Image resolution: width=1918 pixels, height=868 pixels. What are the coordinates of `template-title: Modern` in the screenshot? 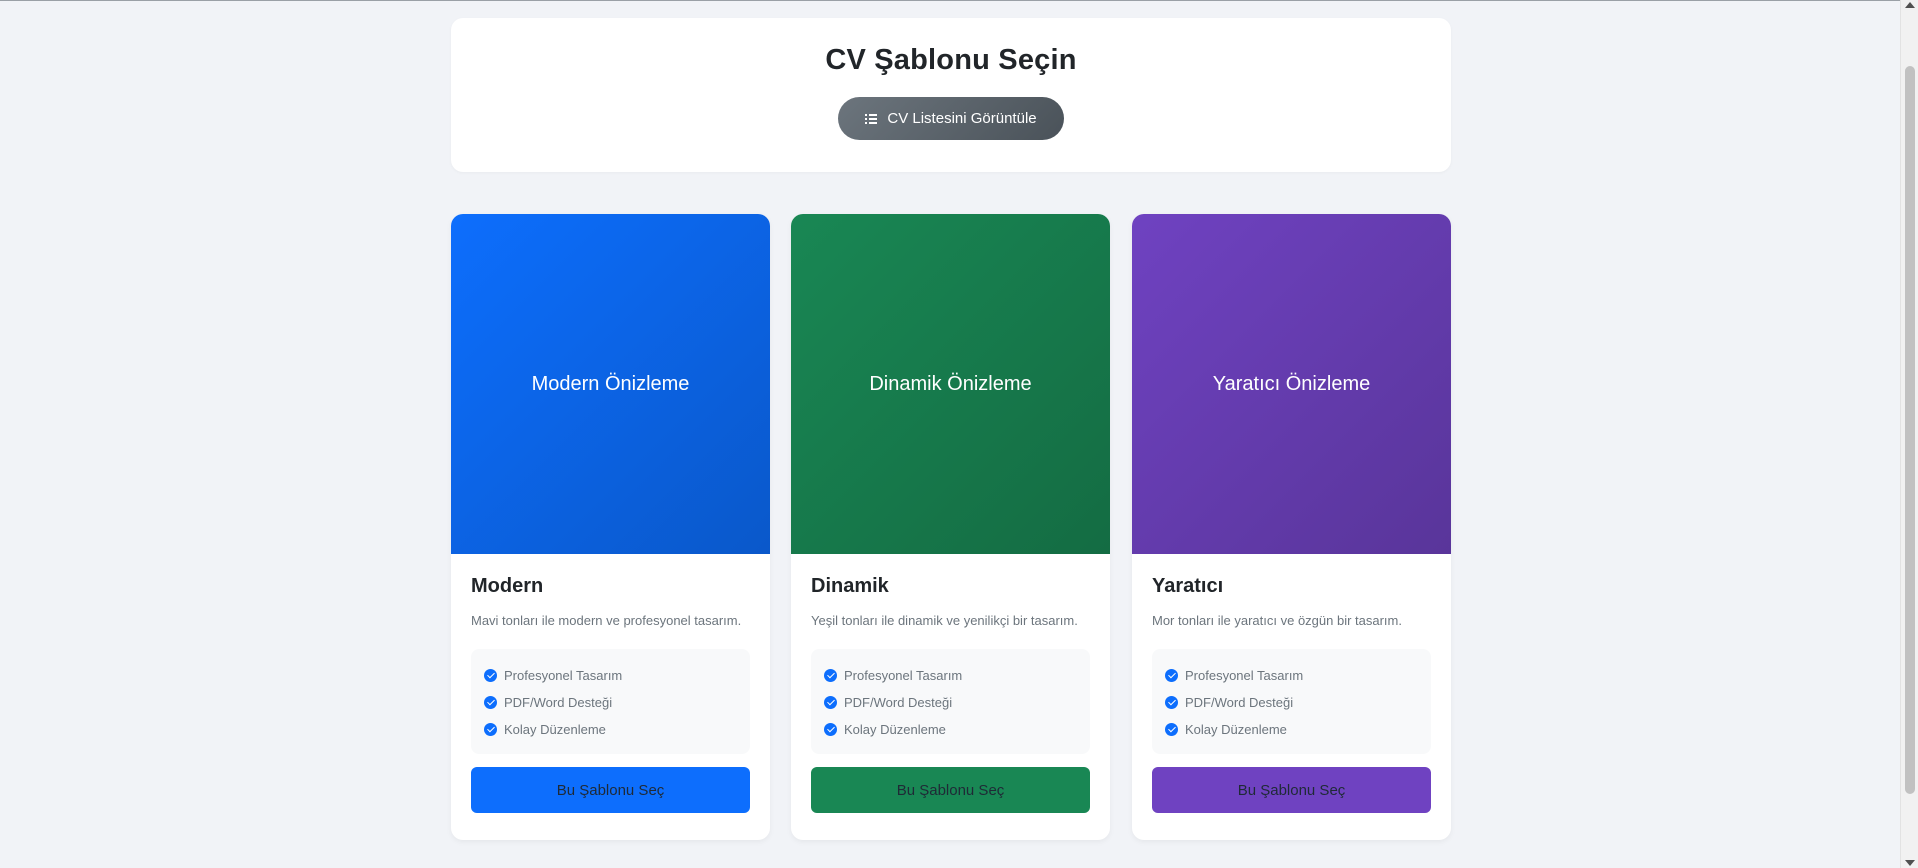 It's located at (507, 586).